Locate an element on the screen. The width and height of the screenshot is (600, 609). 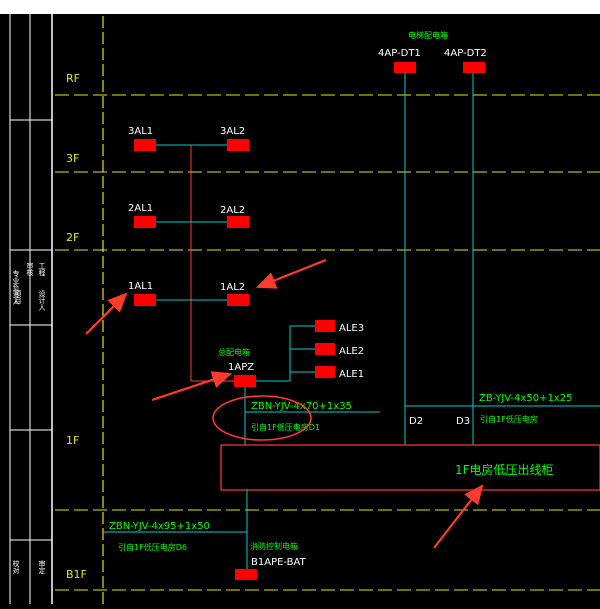
label-ale2: ALE2 is located at coordinates (351, 351).